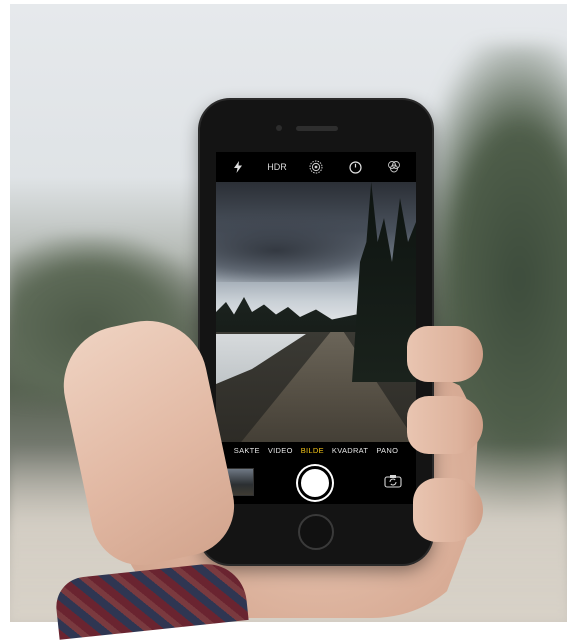 This screenshot has width=571, height=640. I want to click on shutter-button, so click(315, 483).